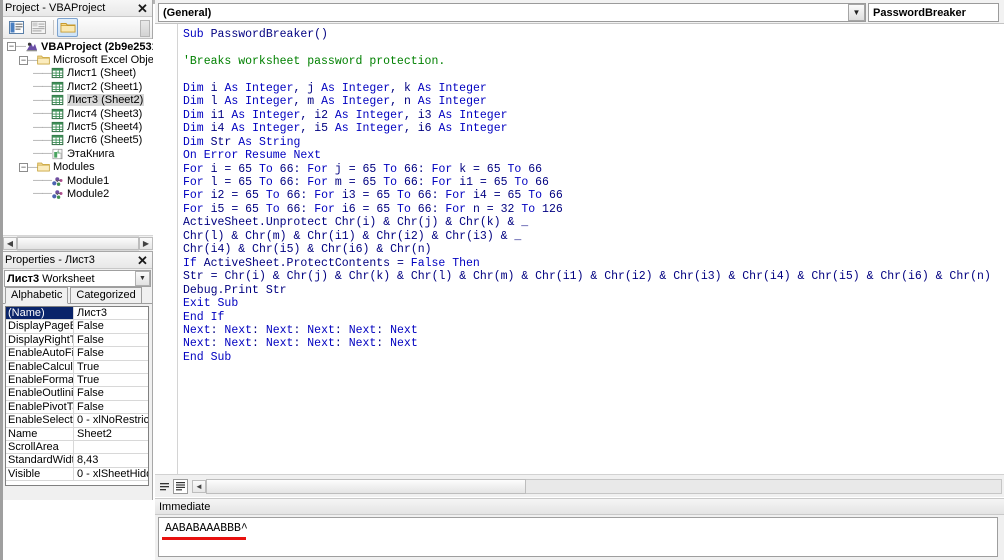  I want to click on property-row: EnableAutoFilterFalse, so click(77, 354).